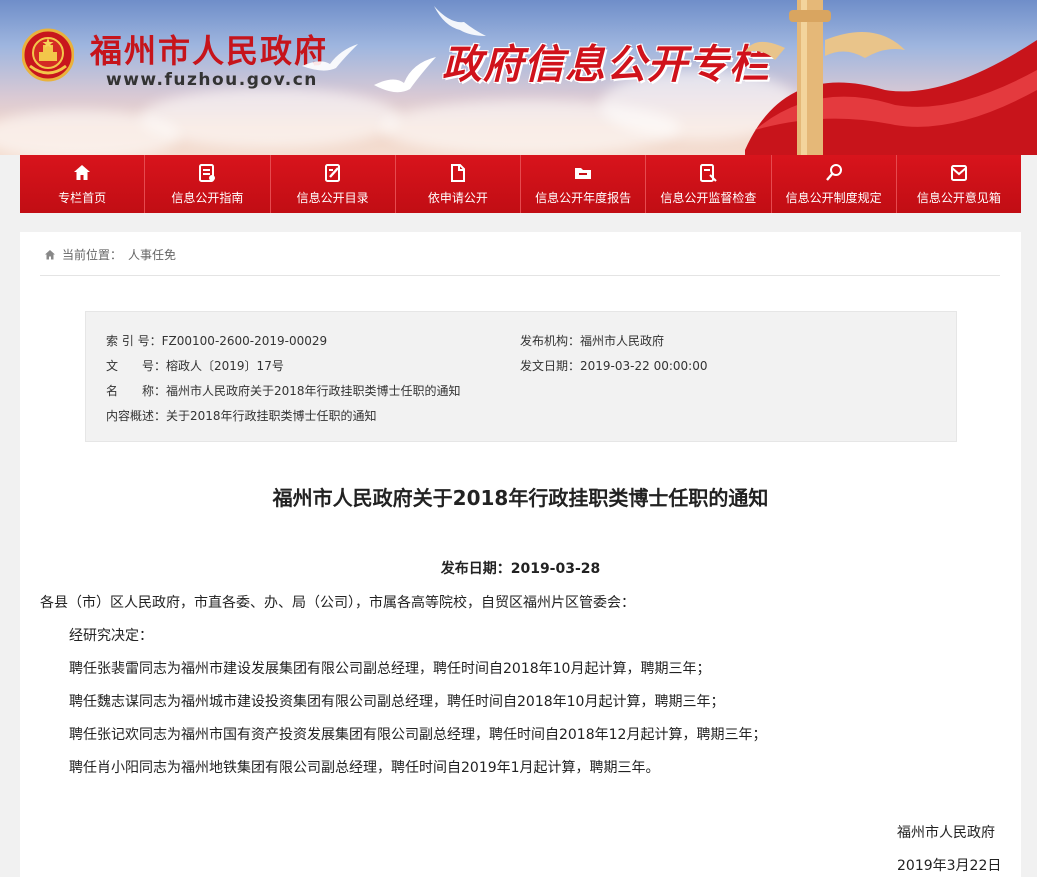  Describe the element at coordinates (583, 197) in the screenshot. I see `nav-item-label: 信息公开年度报告` at that location.